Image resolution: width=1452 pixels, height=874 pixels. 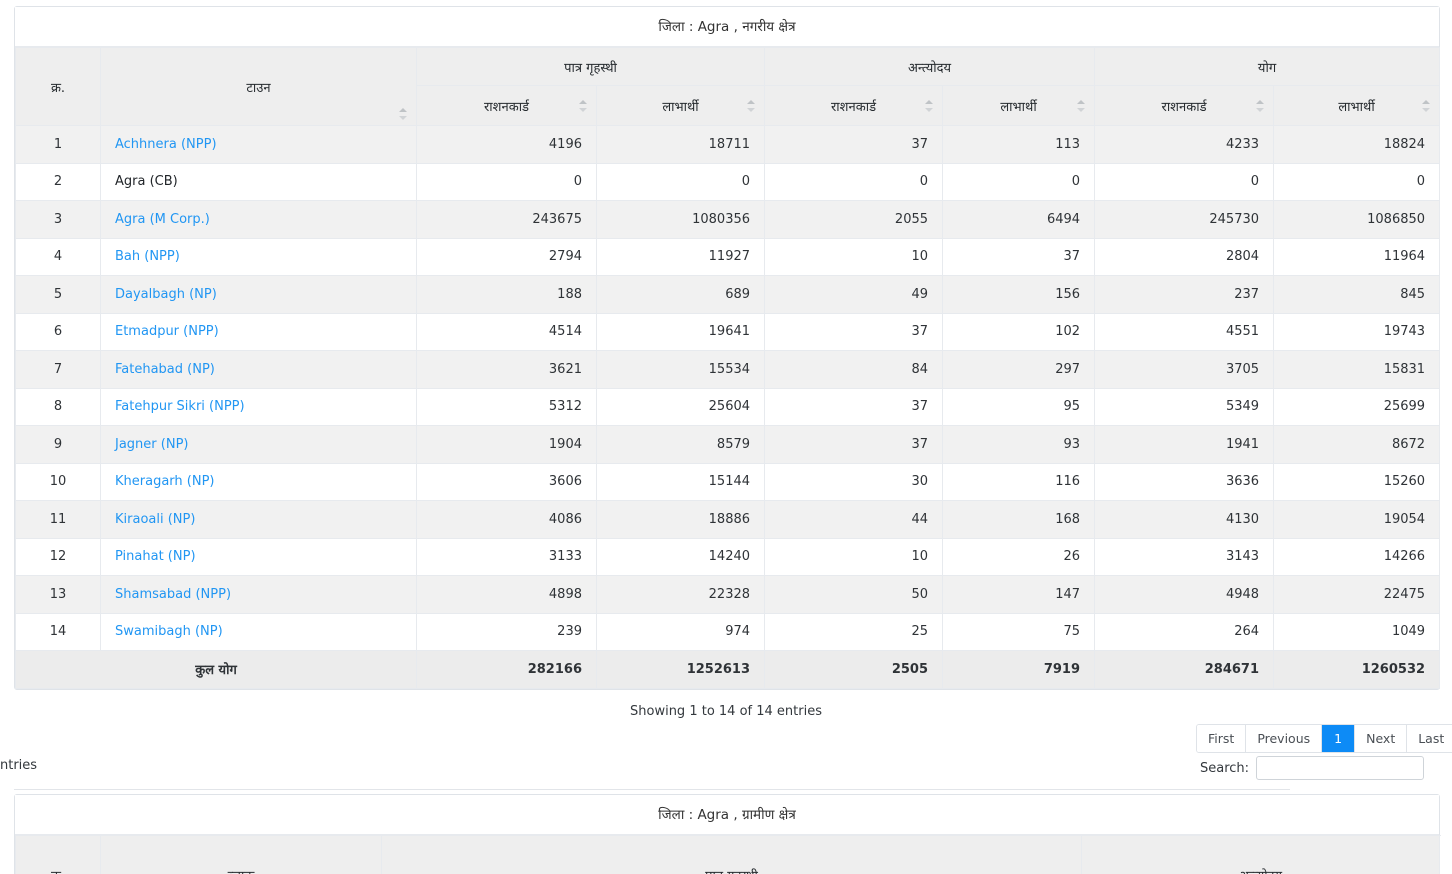 What do you see at coordinates (58, 594) in the screenshot?
I see `cell-serial: 13` at bounding box center [58, 594].